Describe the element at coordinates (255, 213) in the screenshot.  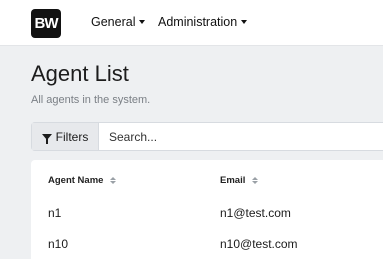
I see `cell-email: n1@test.com` at that location.